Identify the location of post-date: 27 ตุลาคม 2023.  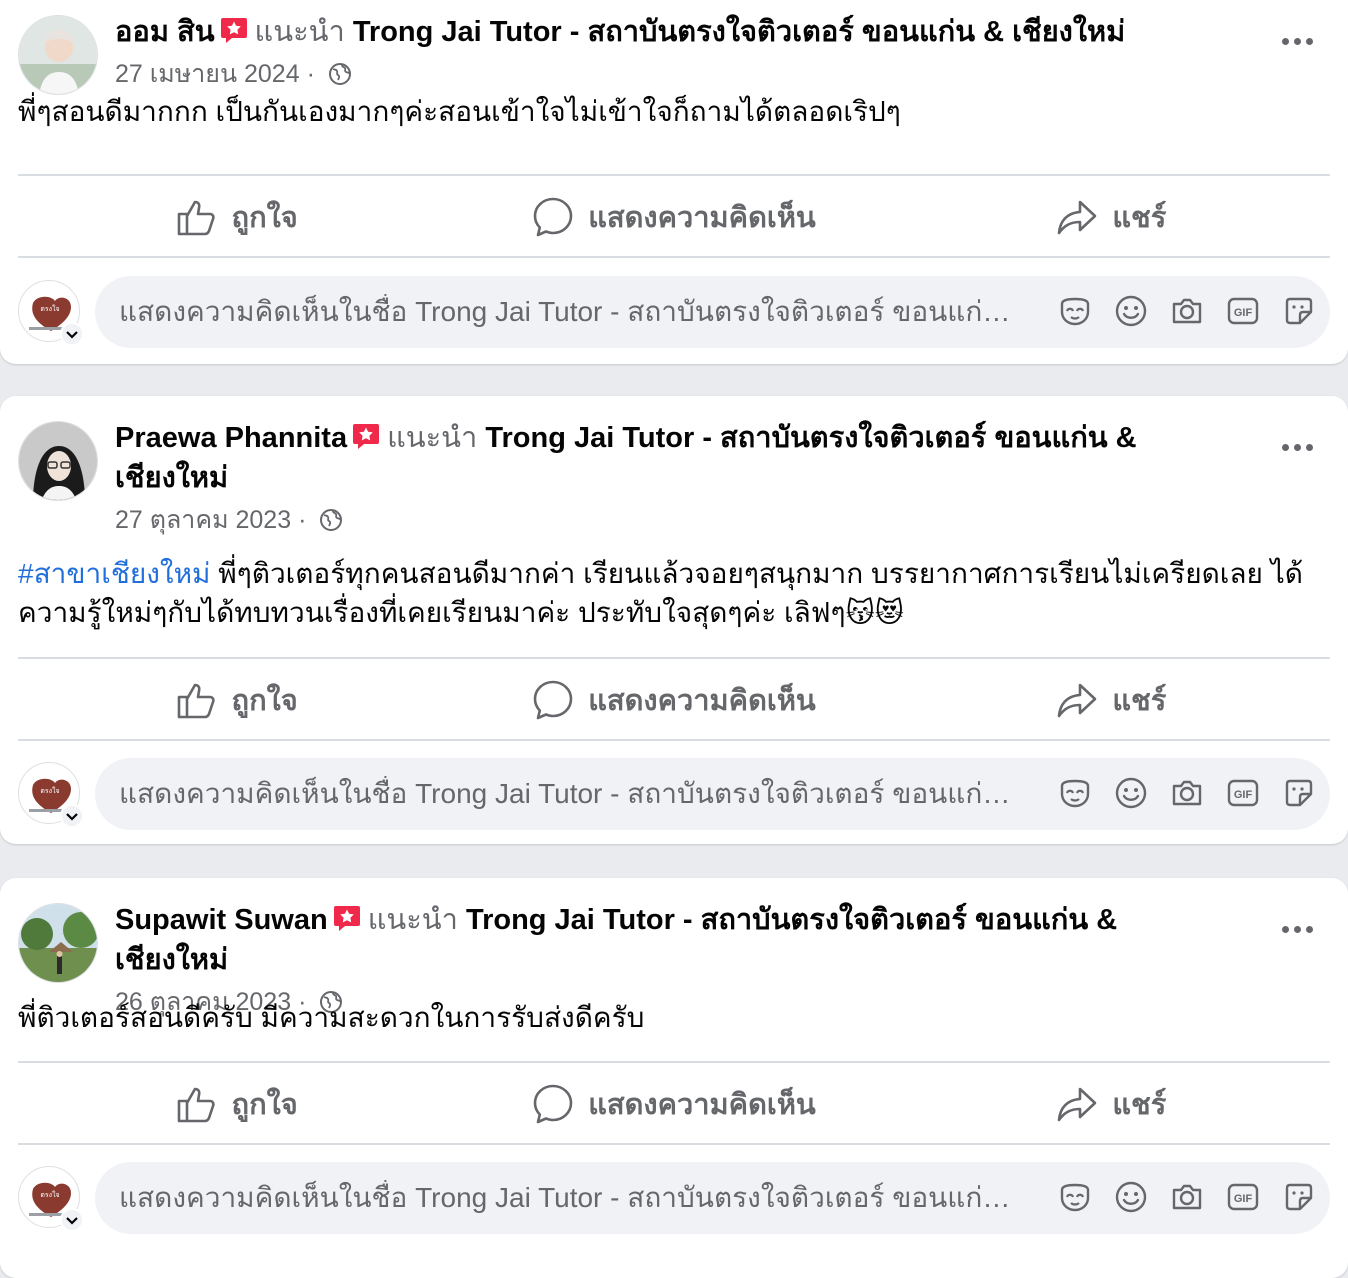
(203, 520).